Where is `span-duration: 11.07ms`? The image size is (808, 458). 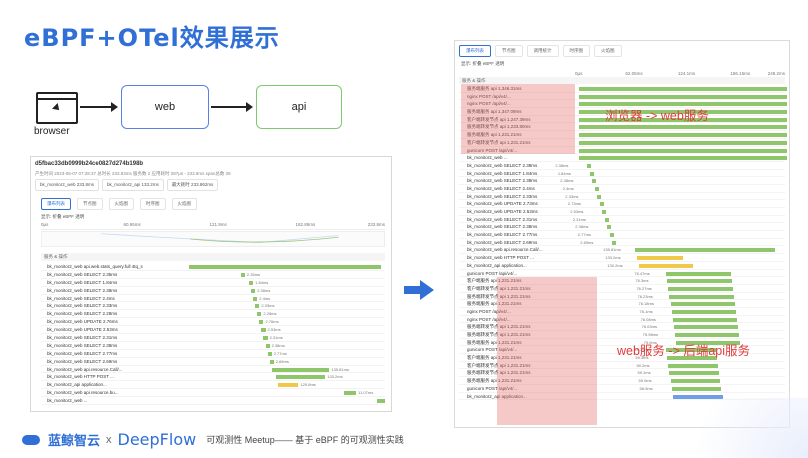 span-duration: 11.07ms is located at coordinates (366, 393).